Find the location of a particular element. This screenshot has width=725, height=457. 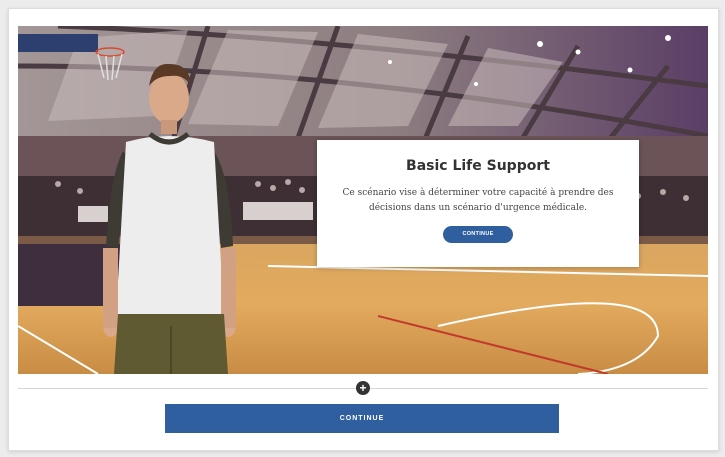

add-block-button: + is located at coordinates (363, 388).